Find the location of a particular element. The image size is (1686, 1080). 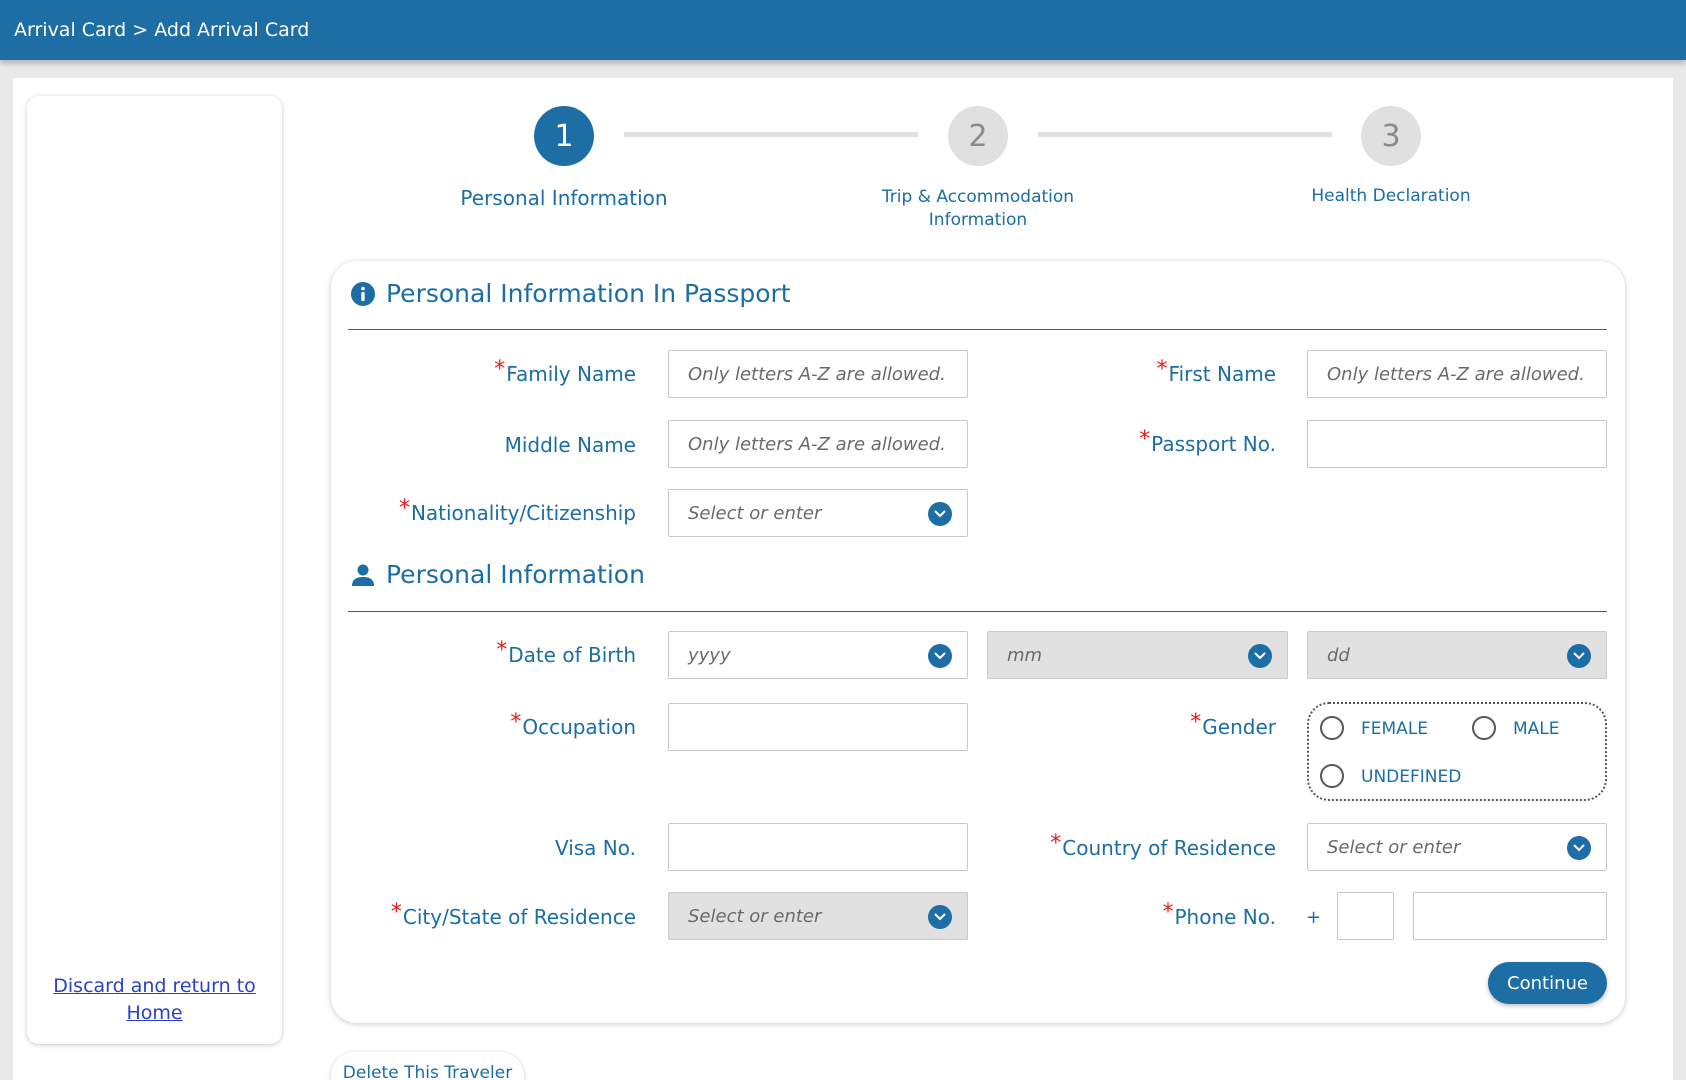

person-icon is located at coordinates (363, 575).